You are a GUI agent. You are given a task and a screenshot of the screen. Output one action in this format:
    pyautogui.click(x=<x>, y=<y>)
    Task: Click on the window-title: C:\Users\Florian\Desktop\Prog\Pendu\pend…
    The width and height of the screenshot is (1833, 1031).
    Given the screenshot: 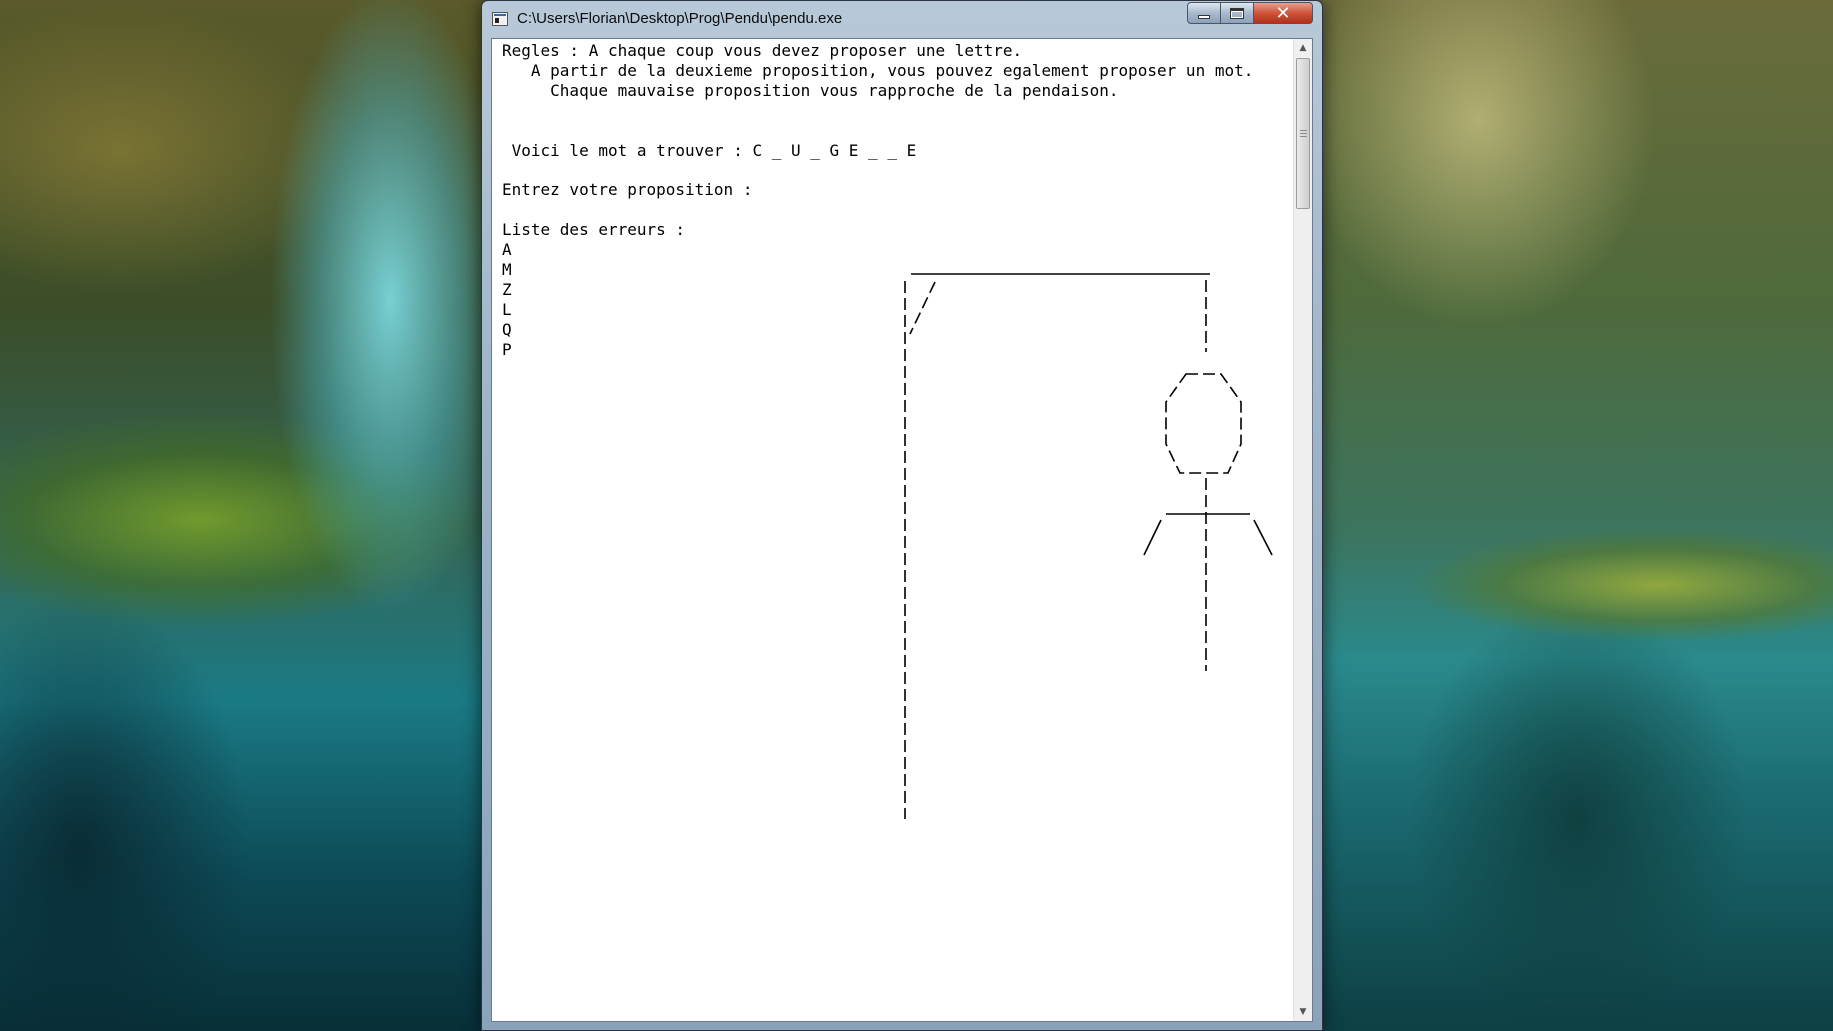 What is the action you would take?
    pyautogui.click(x=680, y=18)
    